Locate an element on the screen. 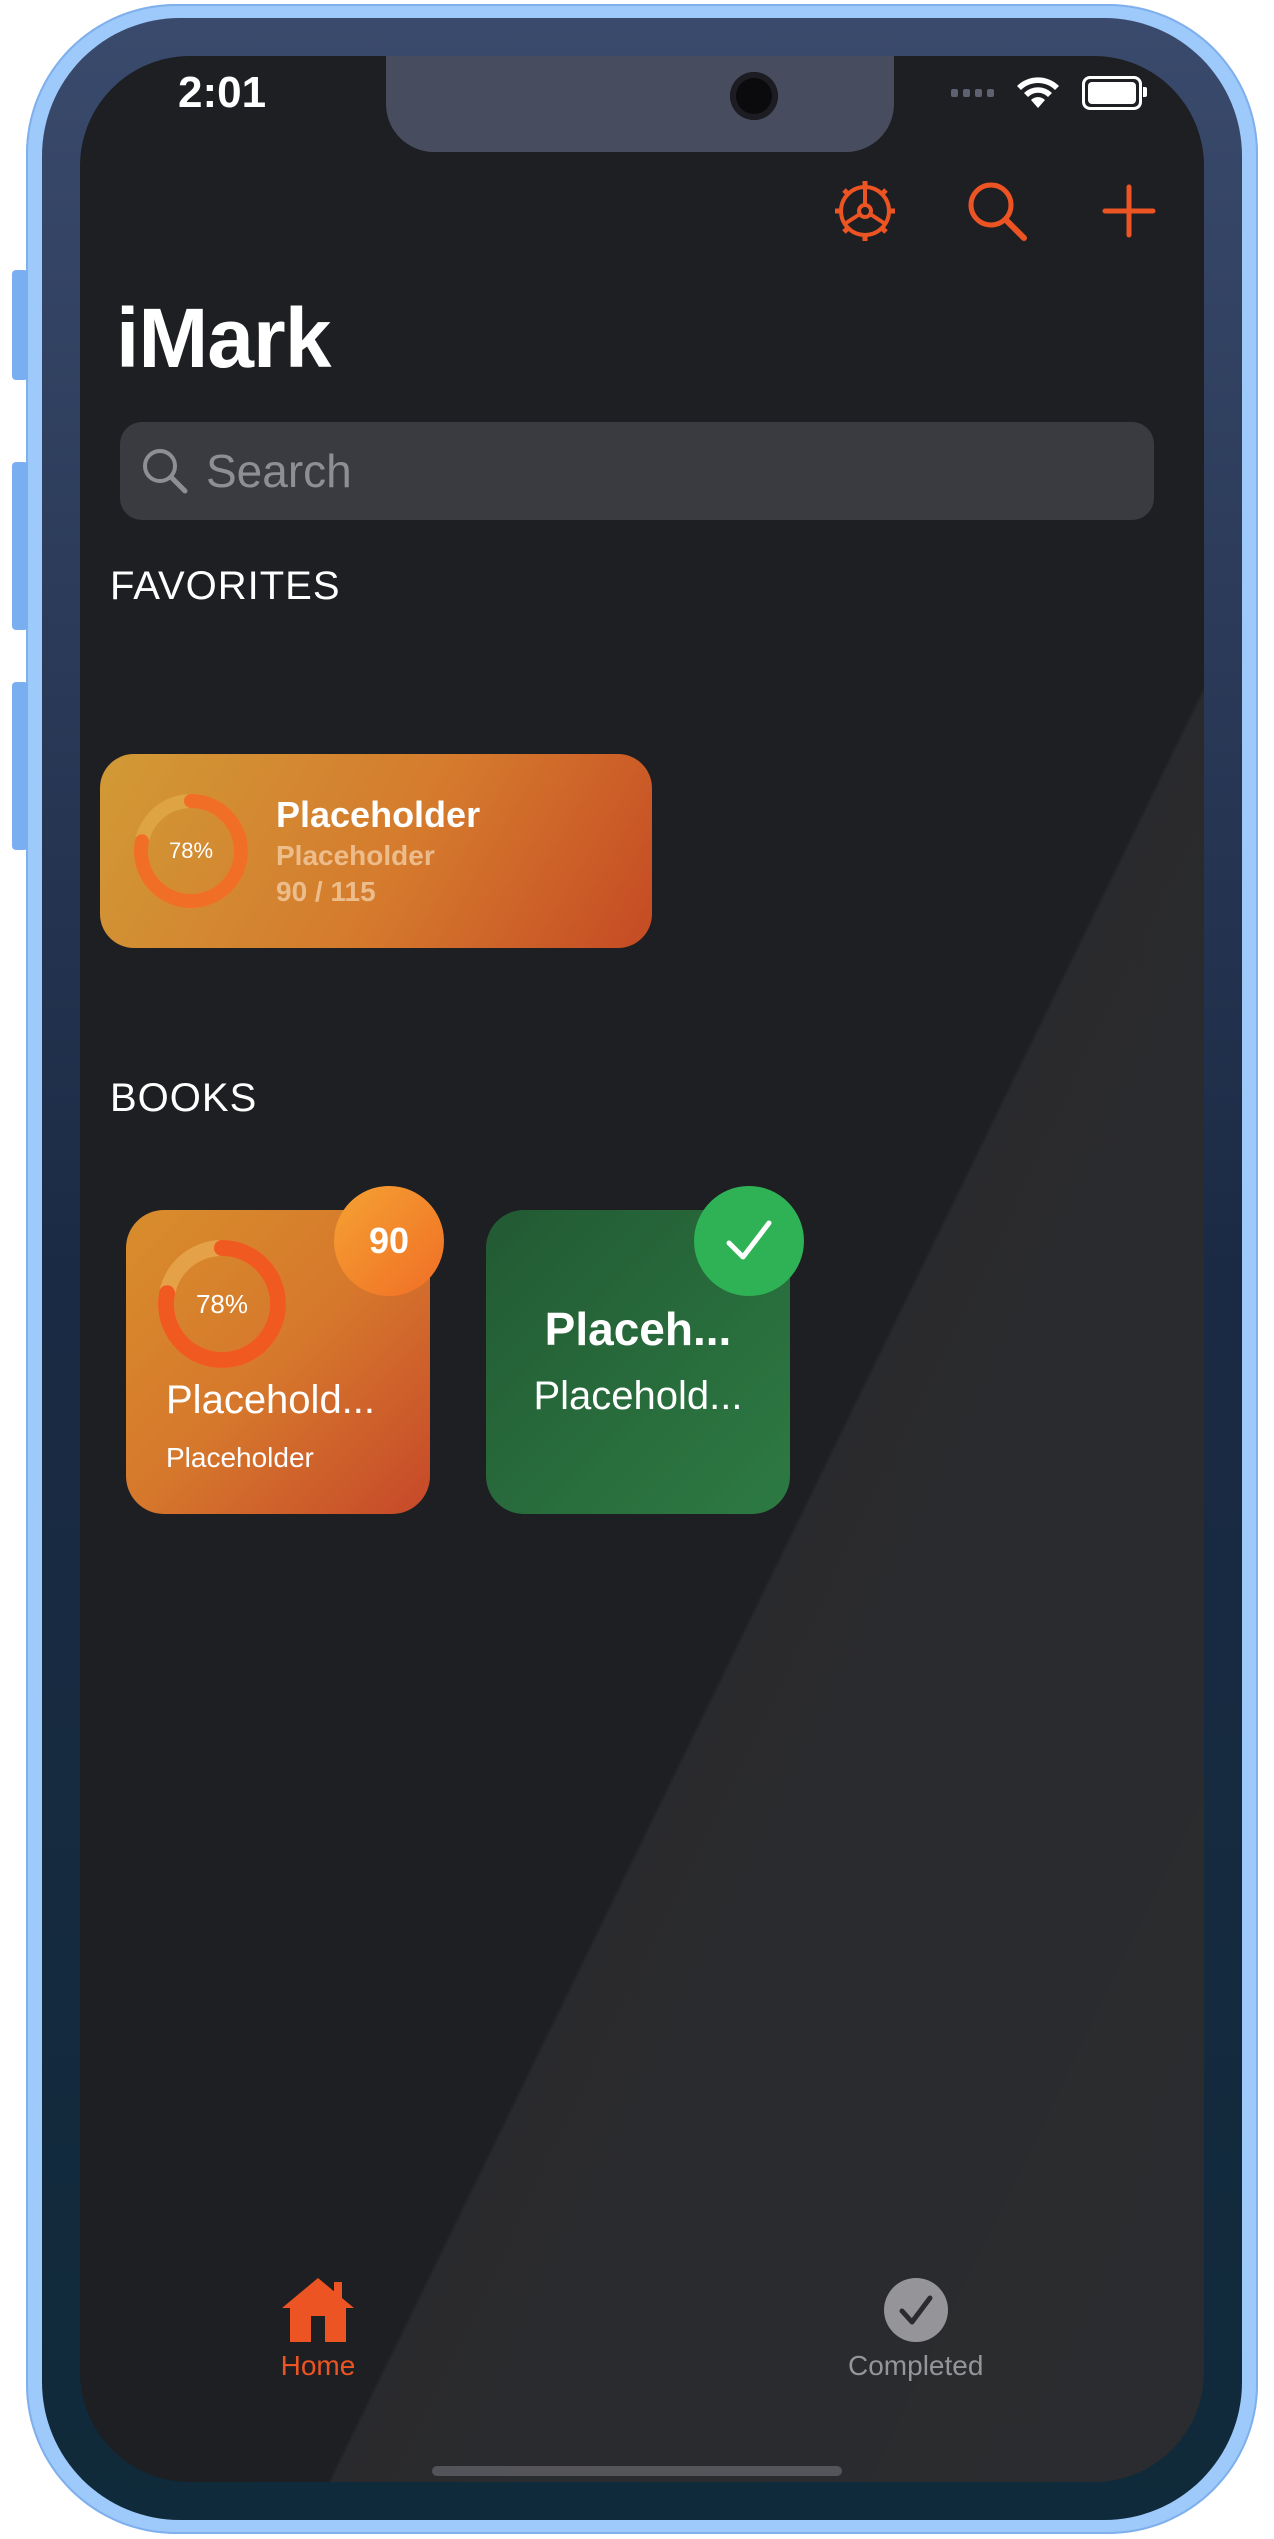 The width and height of the screenshot is (1274, 2539). search-icon is located at coordinates (997, 211).